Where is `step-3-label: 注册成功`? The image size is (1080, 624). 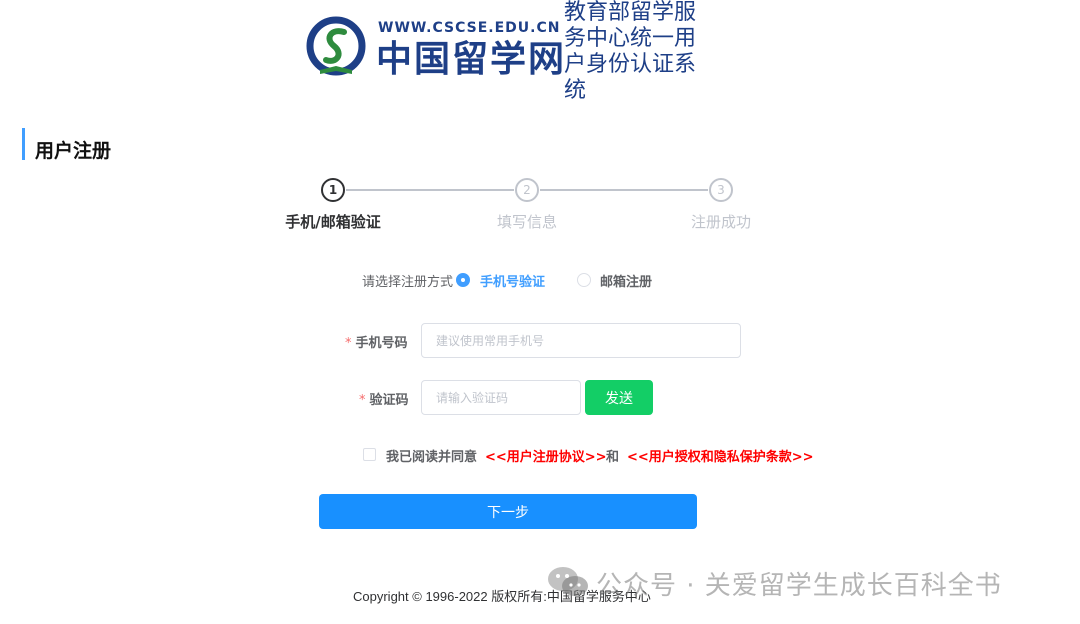 step-3-label: 注册成功 is located at coordinates (721, 222).